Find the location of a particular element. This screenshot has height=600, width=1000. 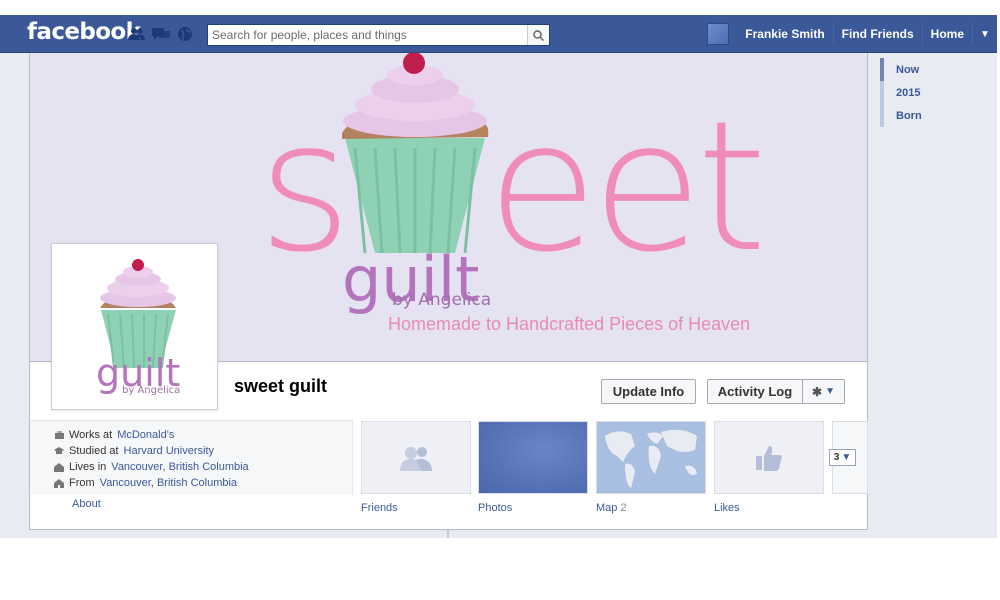

profile-picture: guilt by Angelica is located at coordinates (134, 326).